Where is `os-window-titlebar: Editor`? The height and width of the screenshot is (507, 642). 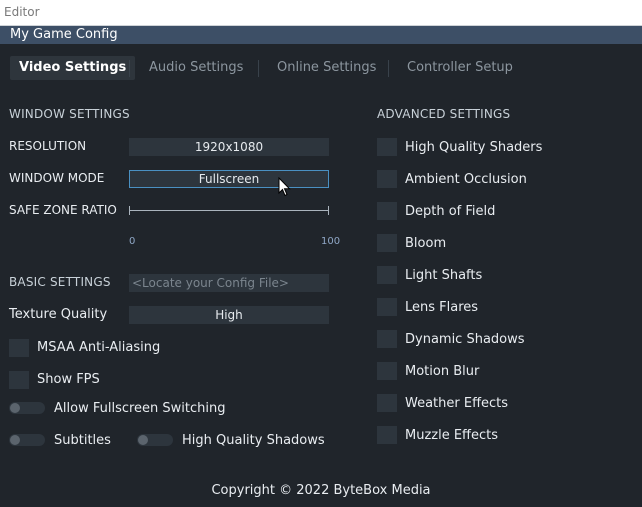
os-window-titlebar: Editor is located at coordinates (321, 13).